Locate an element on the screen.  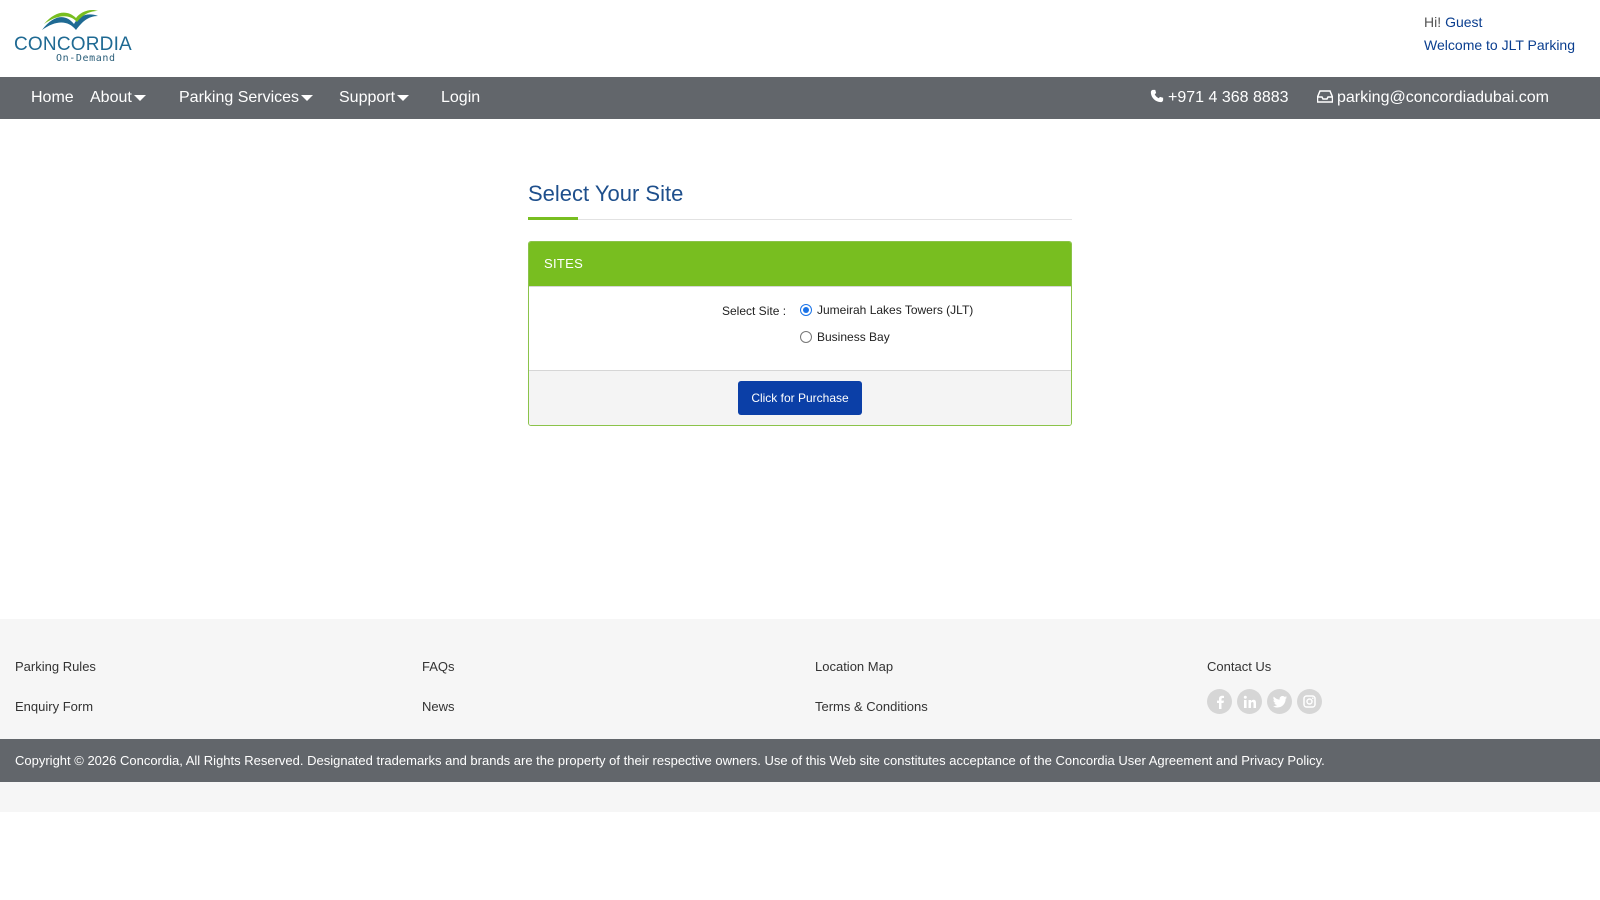
footer-link-contact-us: Contact Us is located at coordinates (1239, 666).